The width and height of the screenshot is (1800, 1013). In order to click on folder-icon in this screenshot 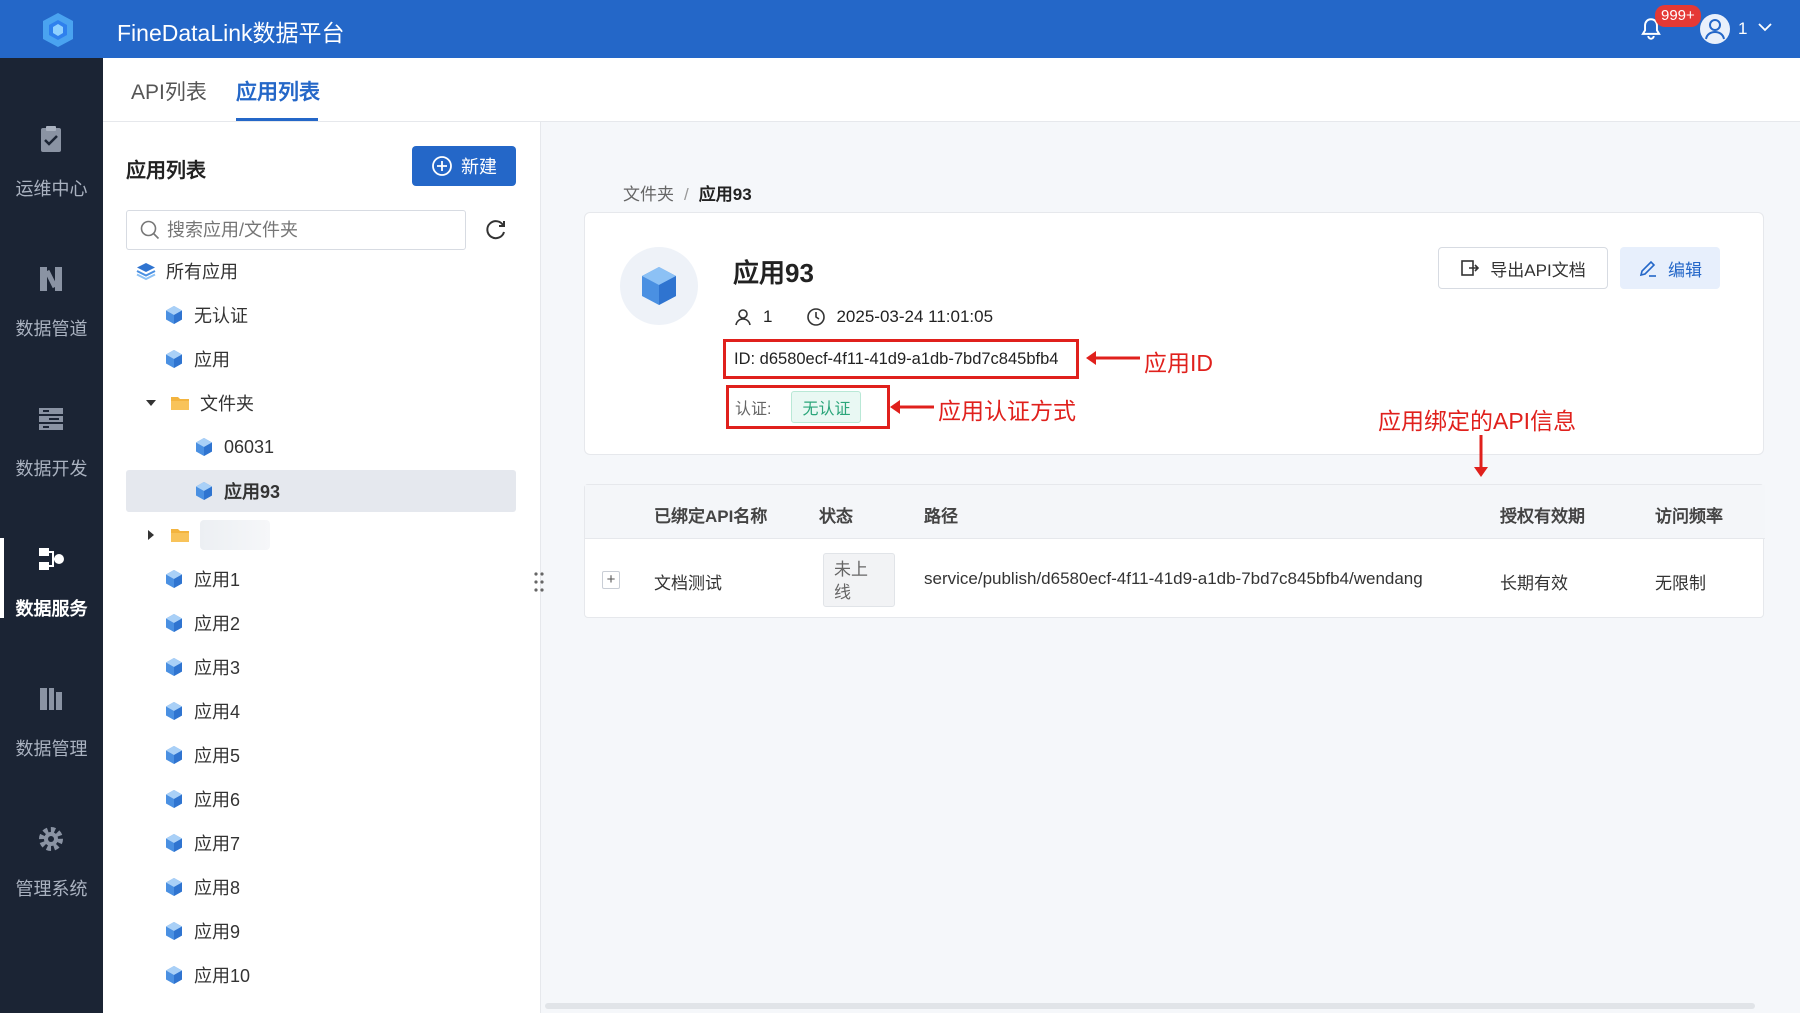, I will do `click(180, 403)`.